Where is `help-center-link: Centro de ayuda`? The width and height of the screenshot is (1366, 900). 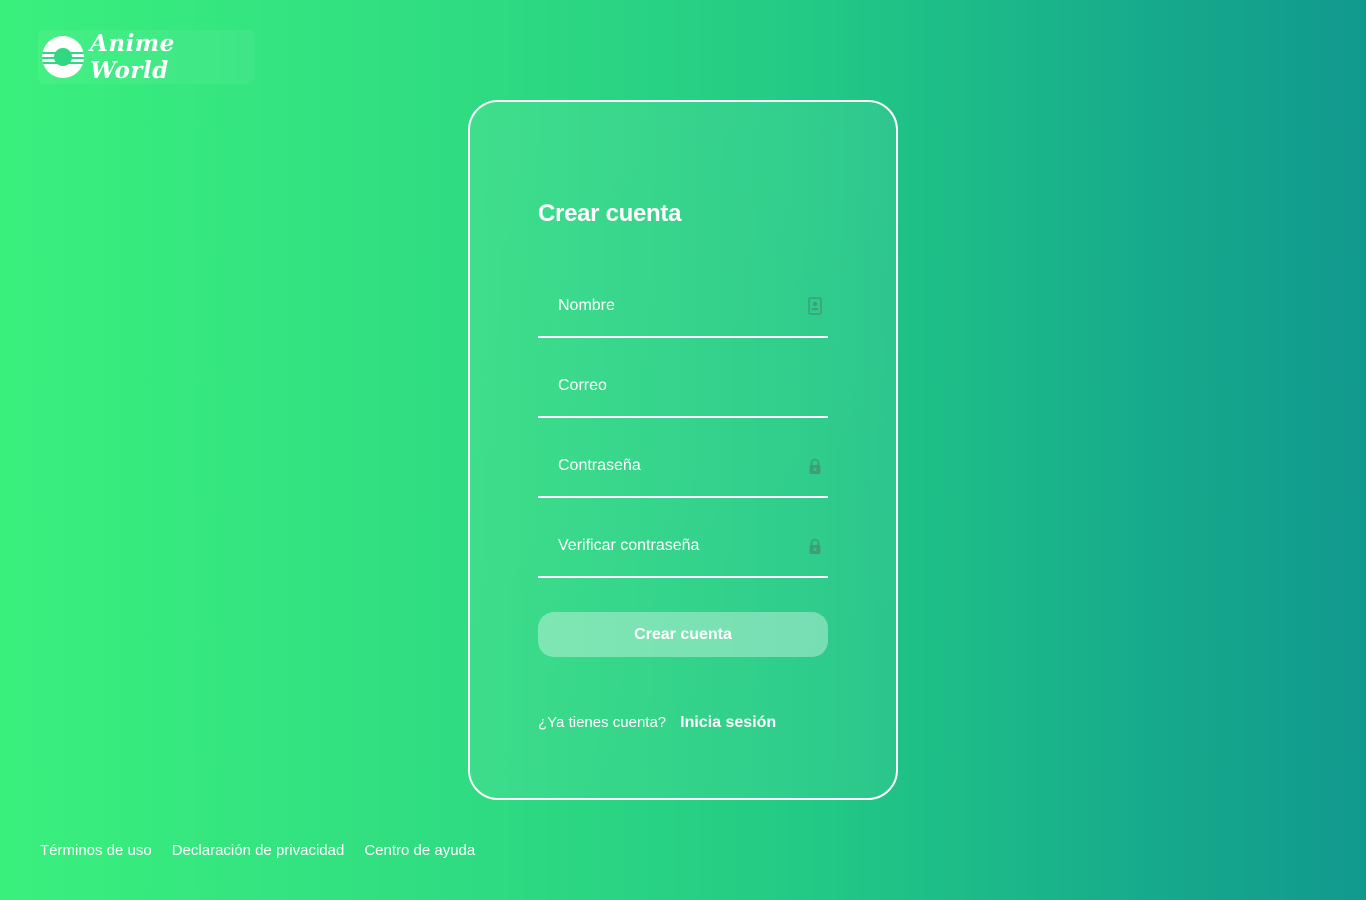
help-center-link: Centro de ayuda is located at coordinates (419, 850).